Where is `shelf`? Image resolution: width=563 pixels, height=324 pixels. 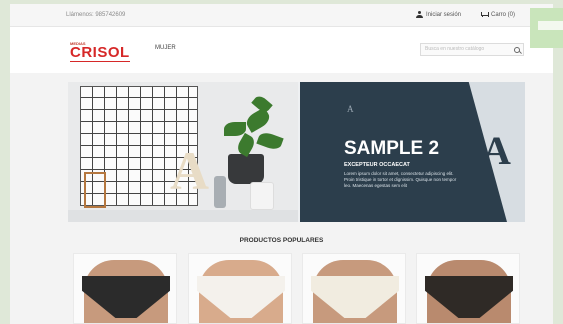 shelf is located at coordinates (183, 216).